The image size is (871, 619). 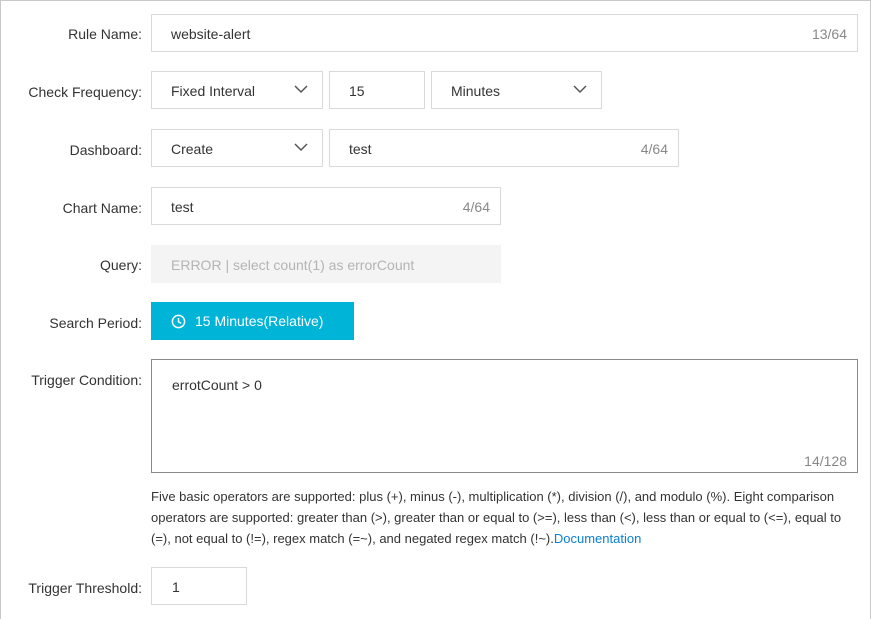 What do you see at coordinates (654, 149) in the screenshot?
I see `dashboard-name-char-count: 4/64` at bounding box center [654, 149].